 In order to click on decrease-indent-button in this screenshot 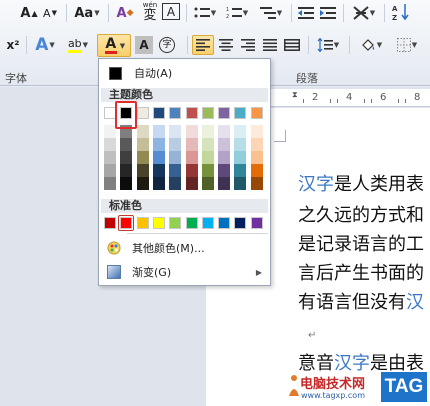, I will do `click(306, 13)`.